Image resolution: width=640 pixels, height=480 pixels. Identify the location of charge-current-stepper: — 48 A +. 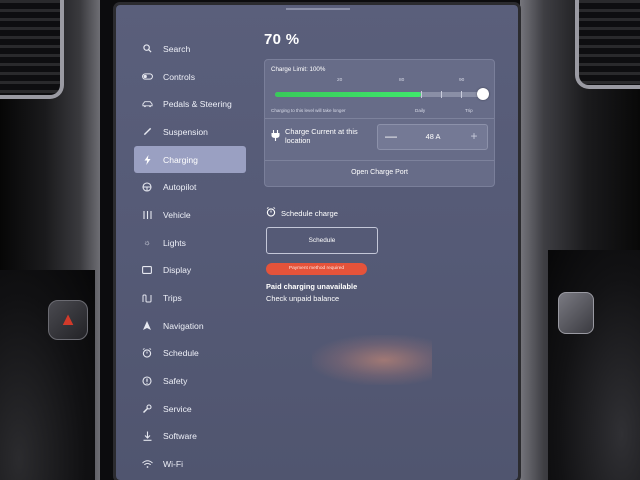
(432, 137).